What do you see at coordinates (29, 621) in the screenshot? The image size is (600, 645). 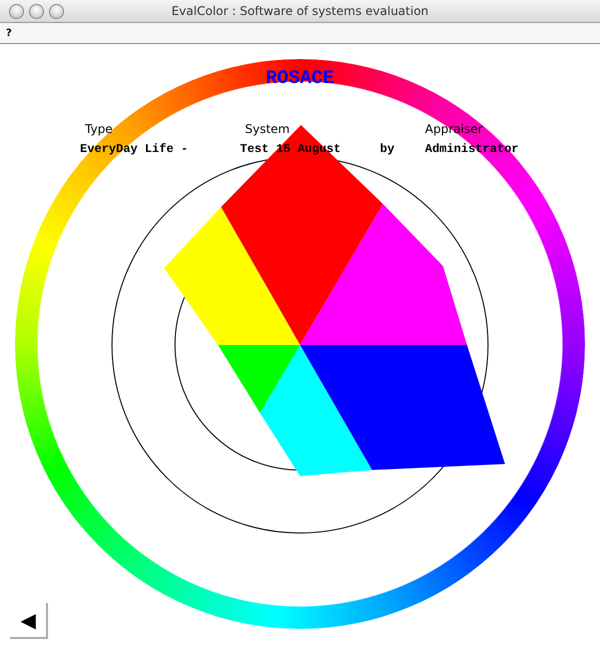 I see `back-button: ◀` at bounding box center [29, 621].